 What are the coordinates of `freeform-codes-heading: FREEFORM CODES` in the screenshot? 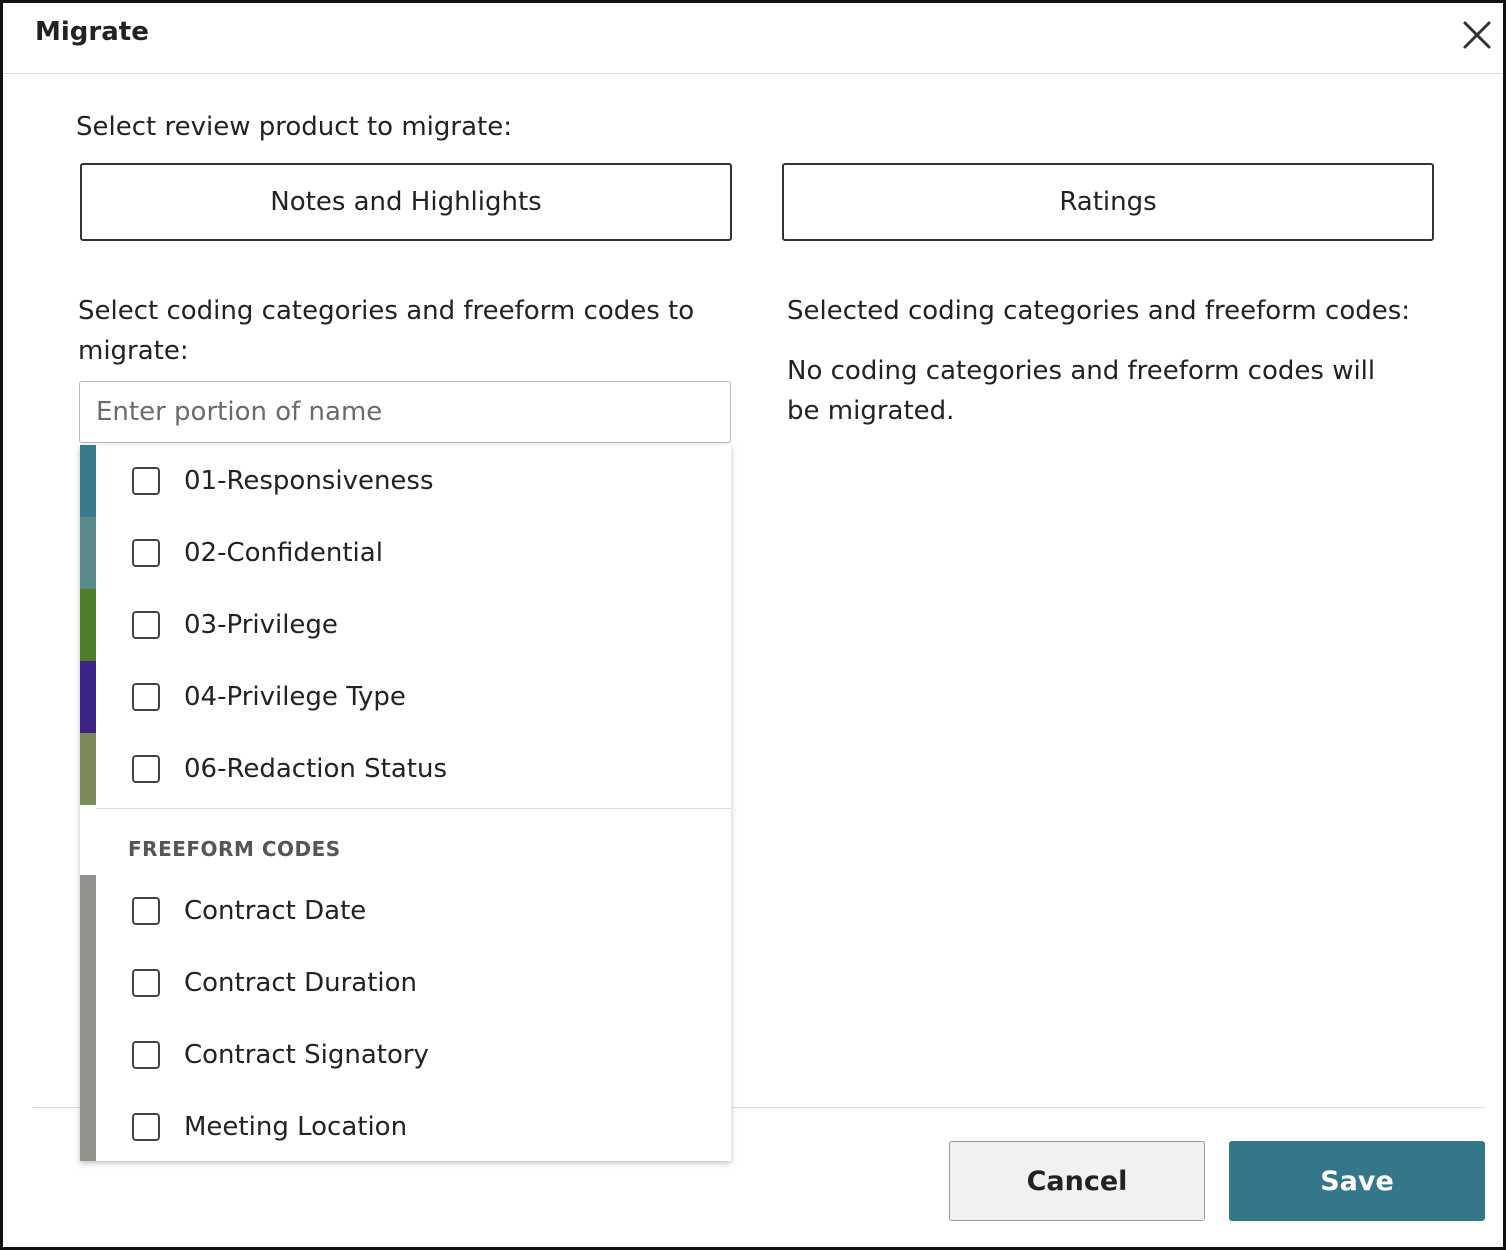 It's located at (234, 849).